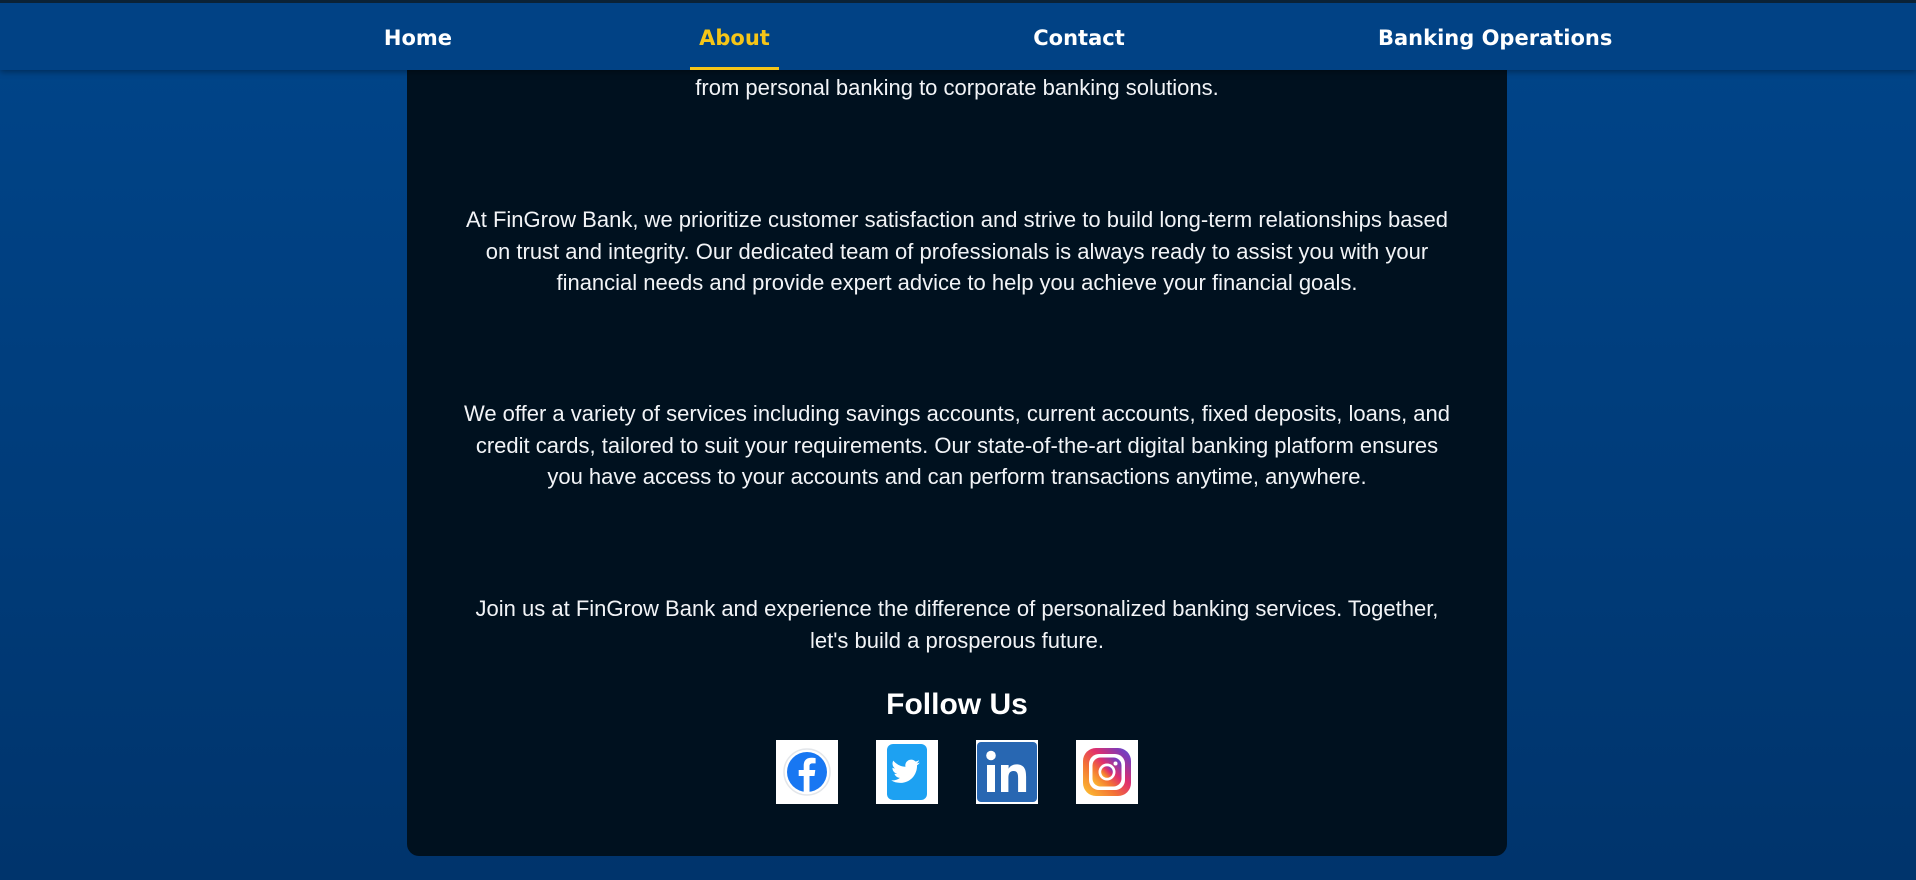 The image size is (1916, 880). What do you see at coordinates (734, 36) in the screenshot?
I see `nav-about: About` at bounding box center [734, 36].